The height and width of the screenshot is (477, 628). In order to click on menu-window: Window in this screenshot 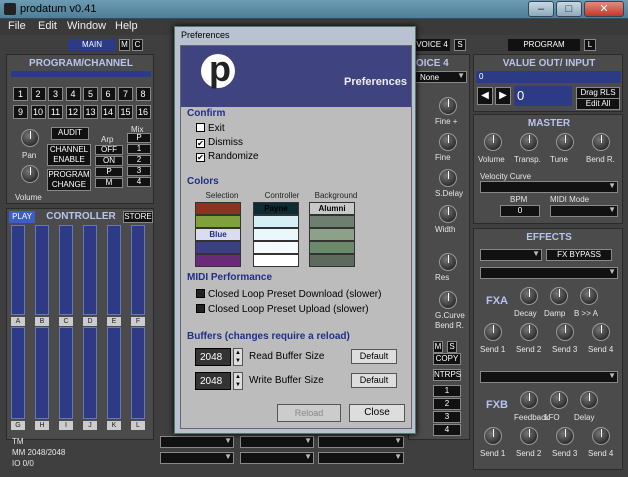, I will do `click(86, 26)`.